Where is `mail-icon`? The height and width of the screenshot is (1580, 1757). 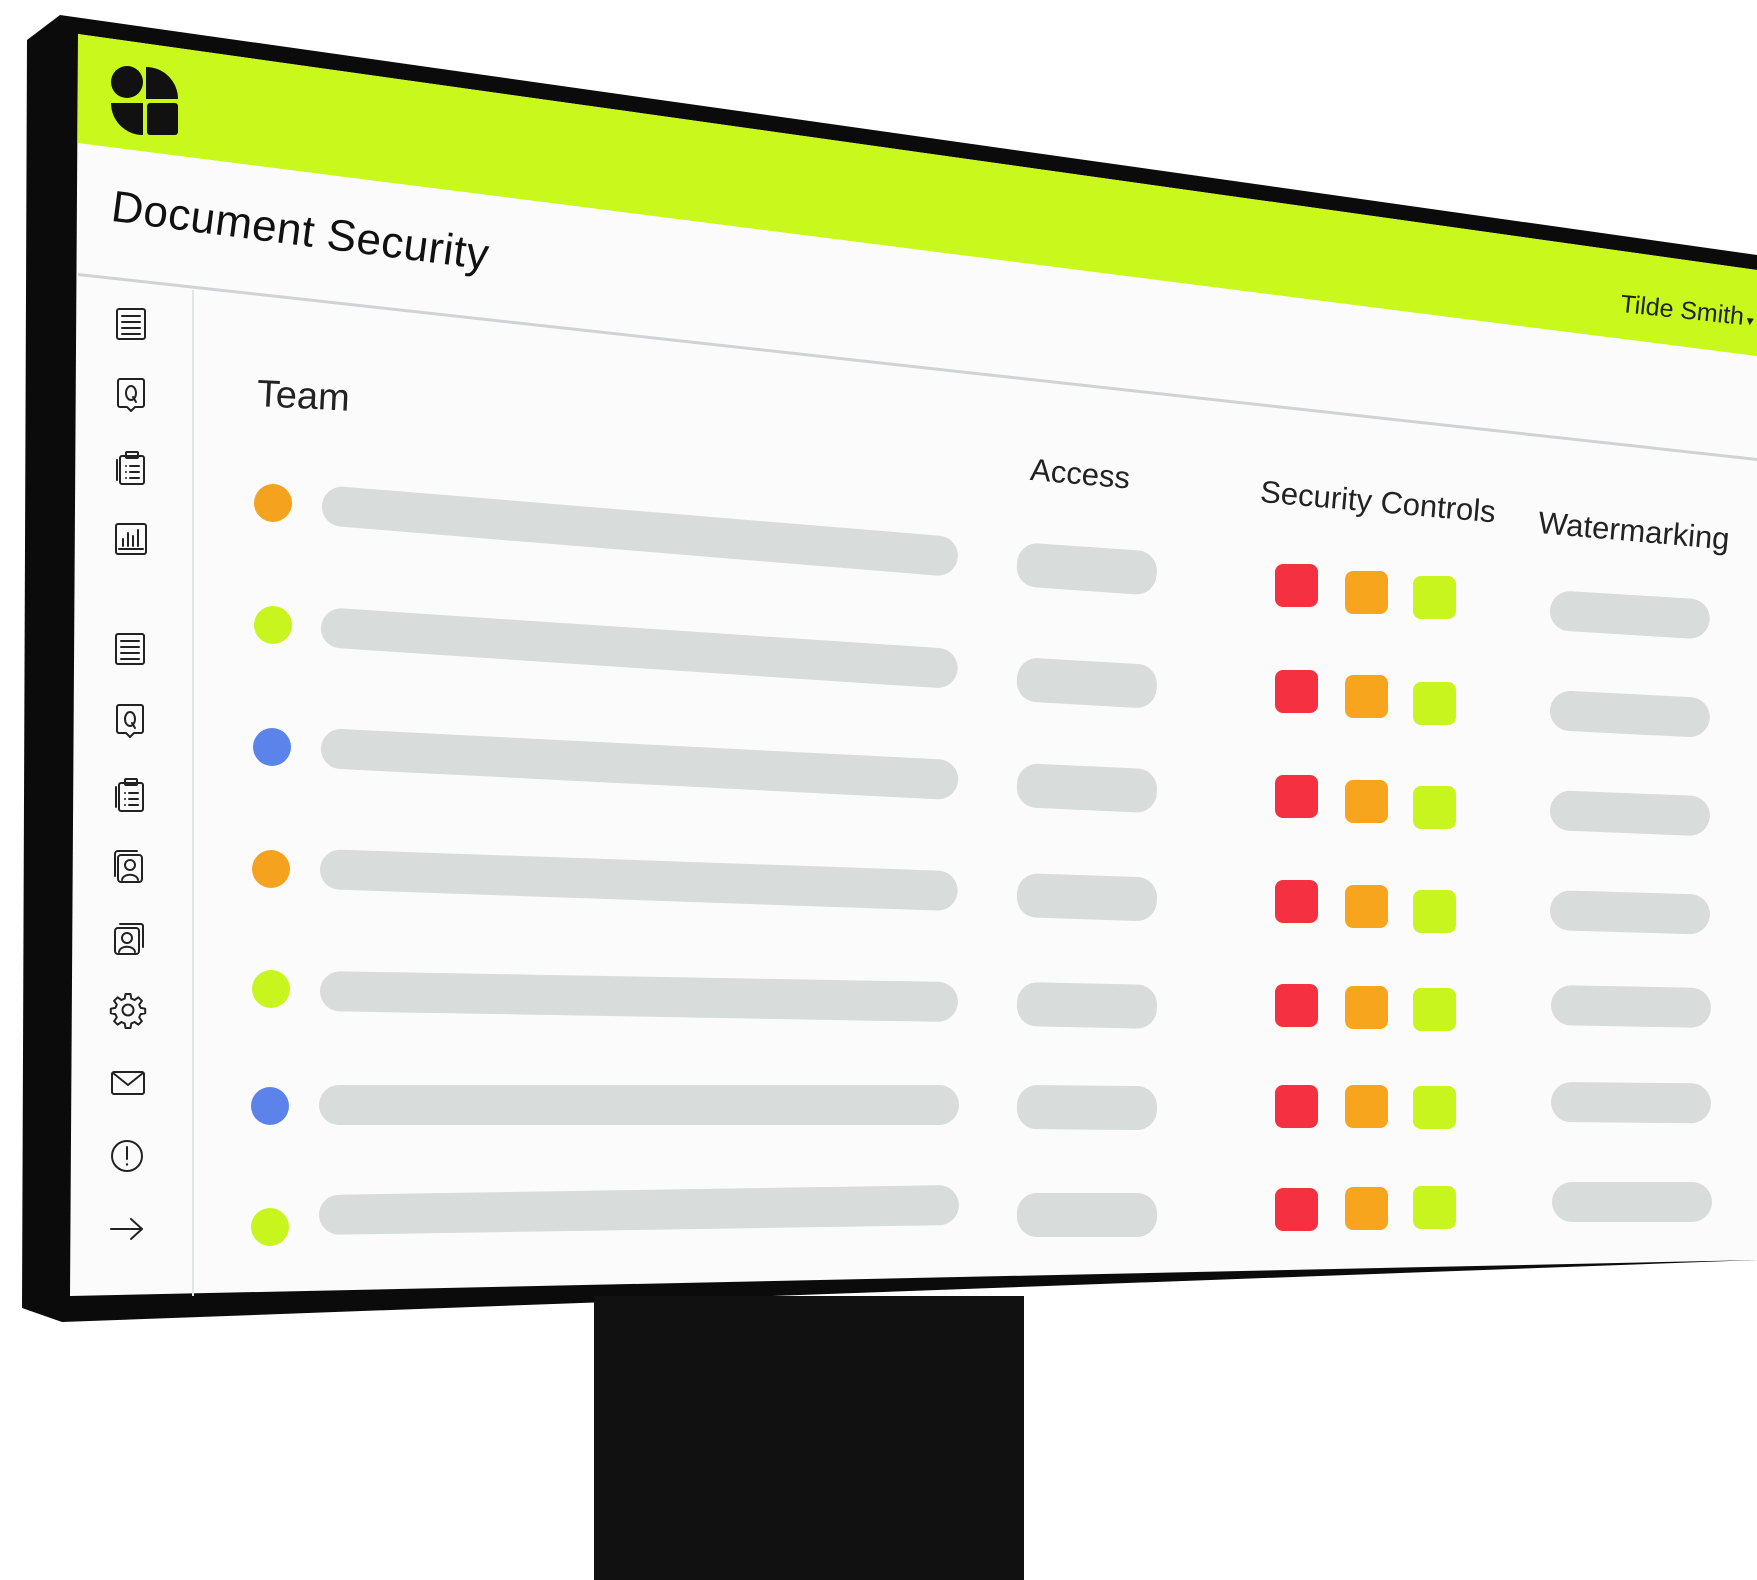
mail-icon is located at coordinates (128, 1083).